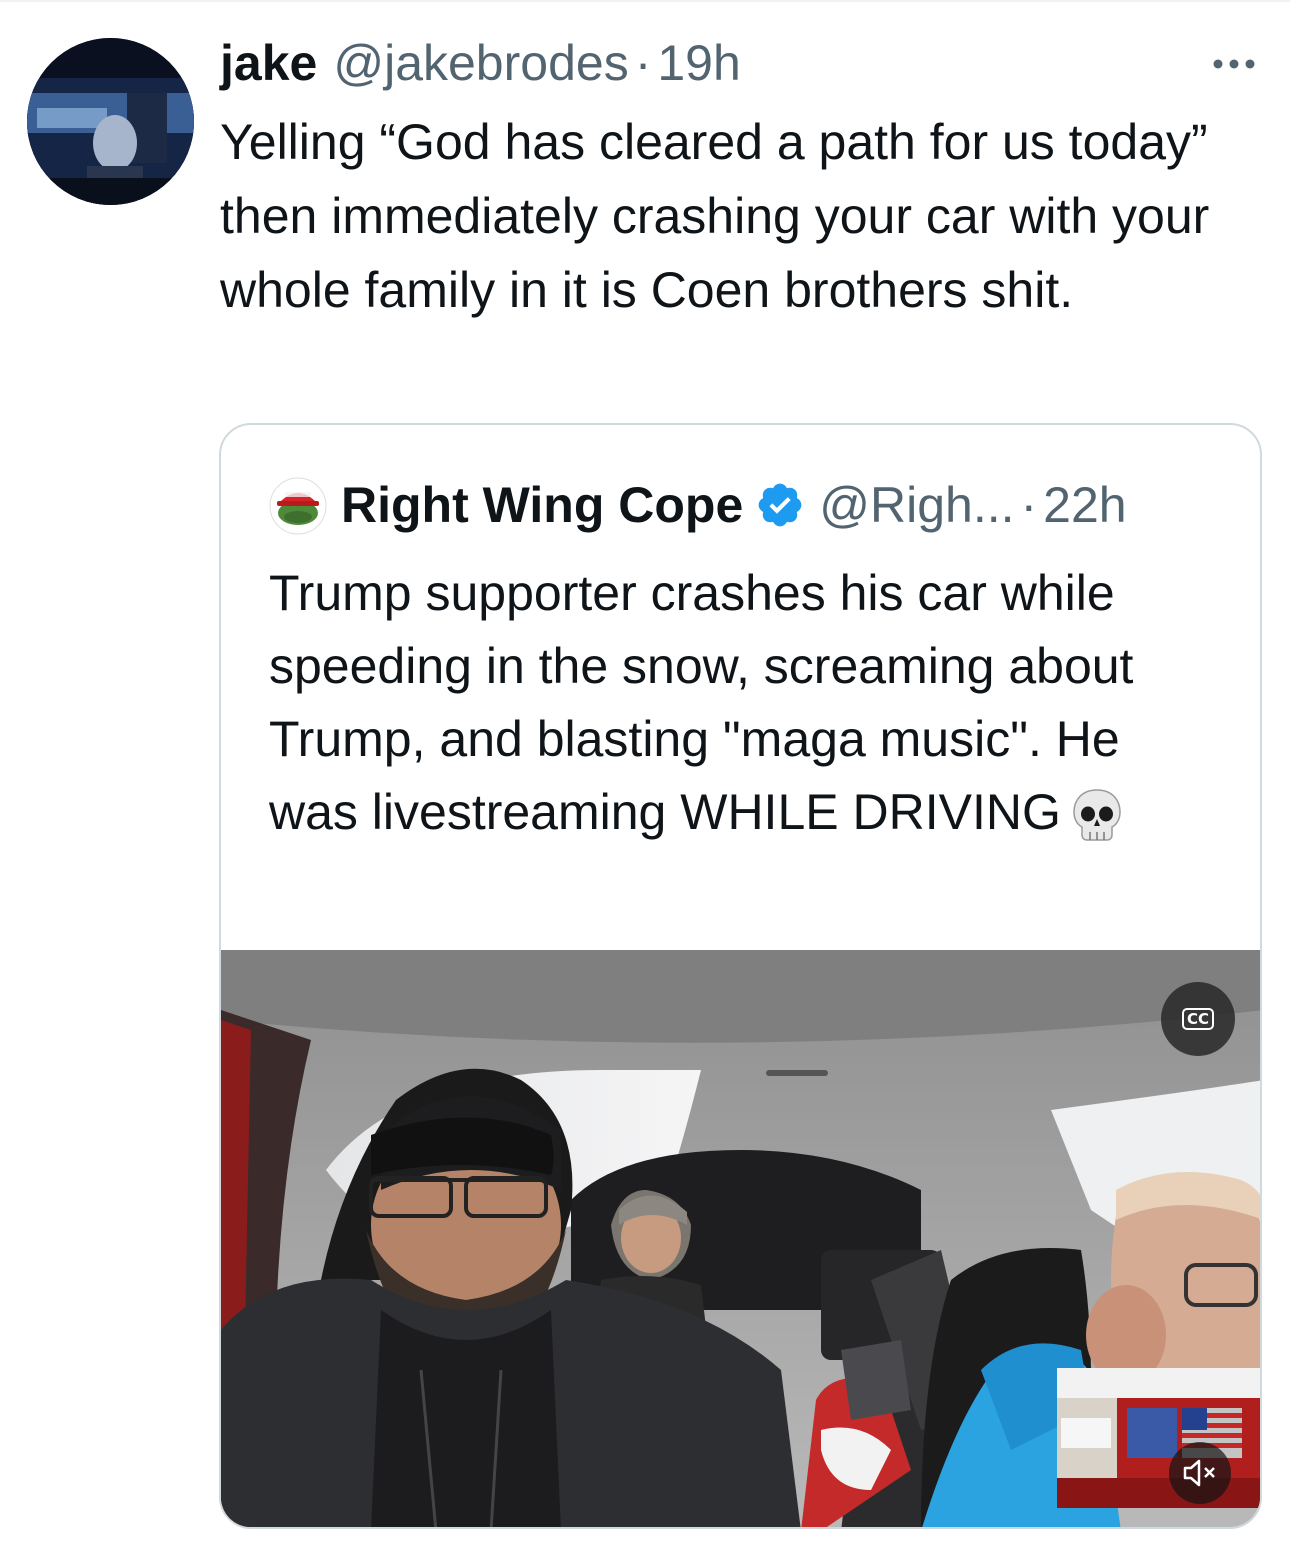 The image size is (1290, 1556). I want to click on quote-header: Right Wing Cope @Righ... · 22h, so click(734, 505).